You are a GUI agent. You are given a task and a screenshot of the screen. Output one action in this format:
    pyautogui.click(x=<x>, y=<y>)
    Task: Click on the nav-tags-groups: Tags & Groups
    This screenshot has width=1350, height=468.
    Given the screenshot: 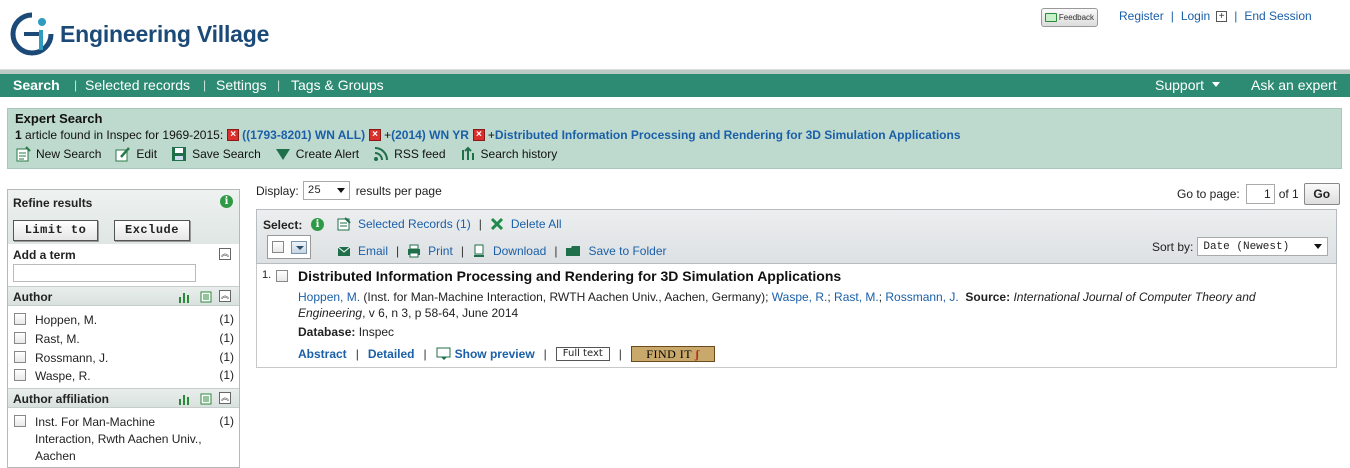 What is the action you would take?
    pyautogui.click(x=337, y=85)
    